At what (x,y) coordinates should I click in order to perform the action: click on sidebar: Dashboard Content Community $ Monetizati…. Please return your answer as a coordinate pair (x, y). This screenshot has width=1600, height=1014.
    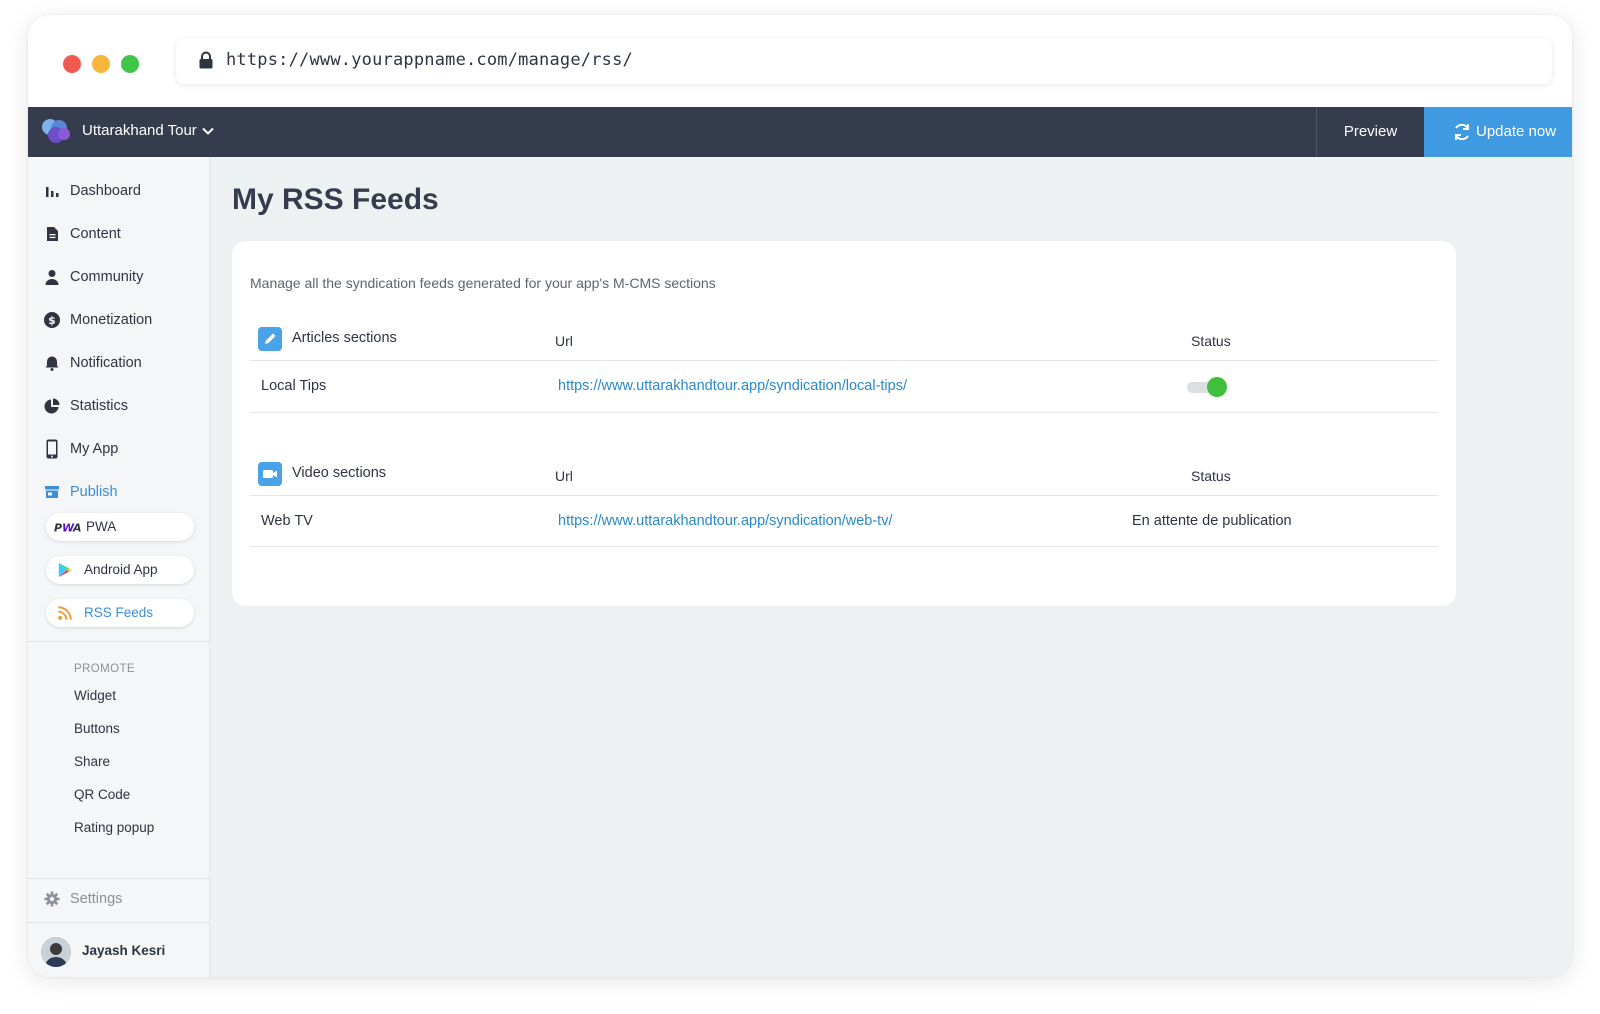
    Looking at the image, I should click on (119, 567).